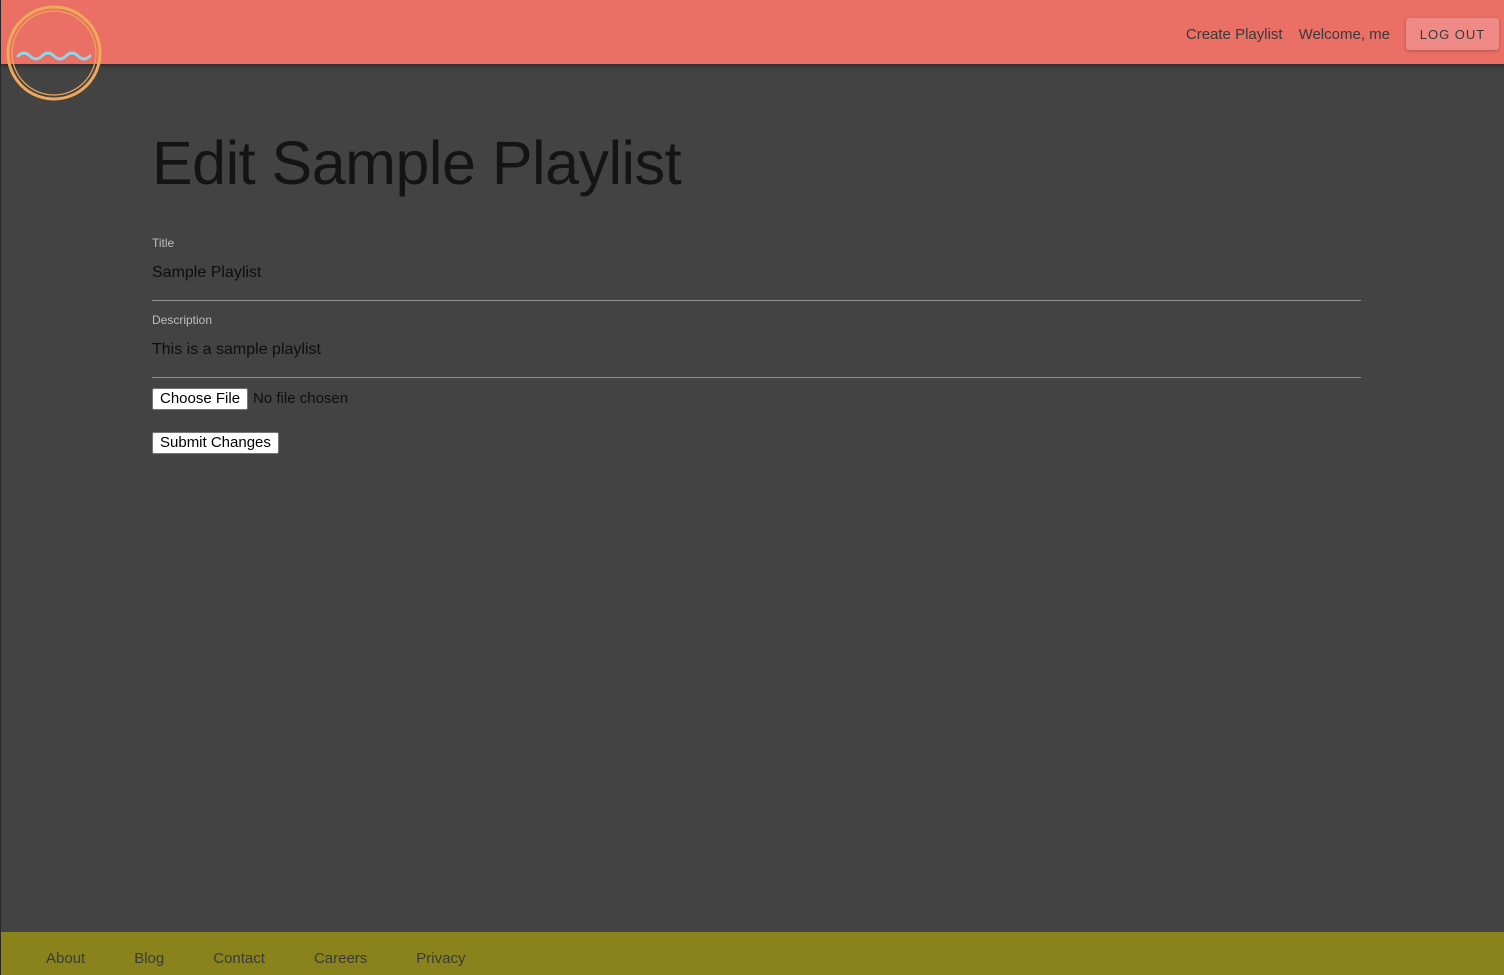  I want to click on welcome-text: Welcome, me, so click(1344, 34).